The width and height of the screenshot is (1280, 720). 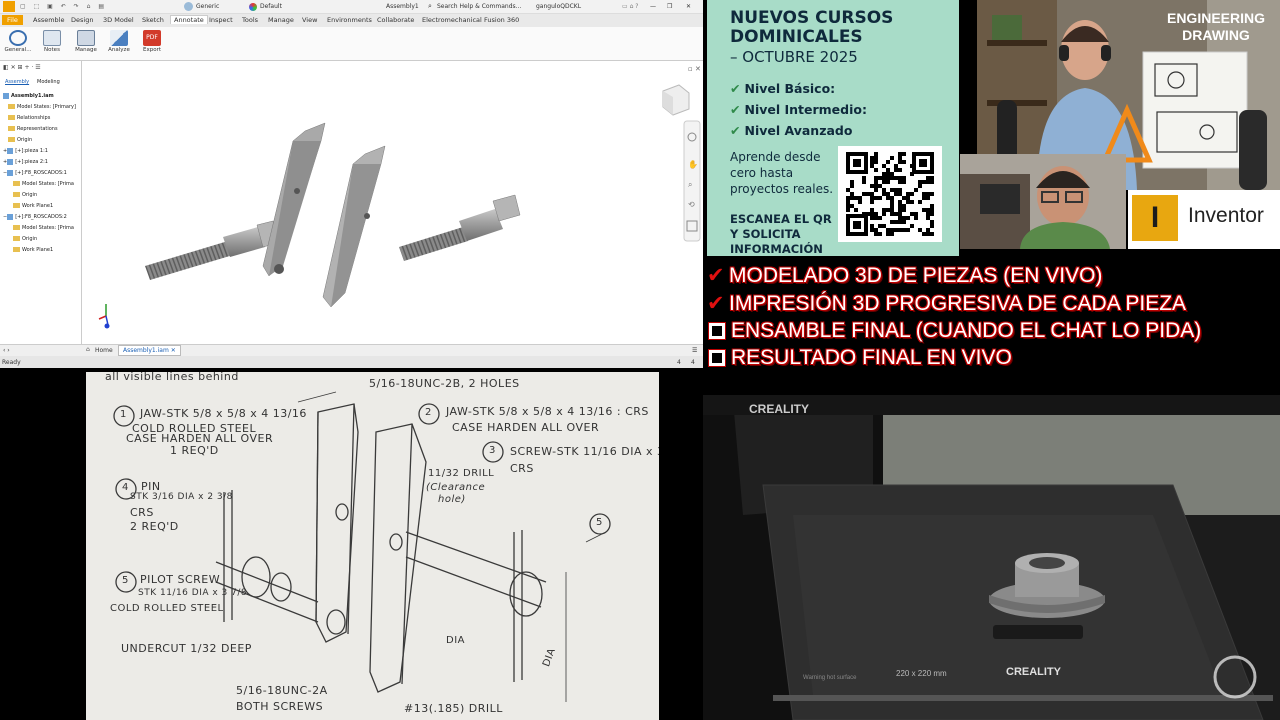 What do you see at coordinates (271, 6) in the screenshot?
I see `material-select: Default` at bounding box center [271, 6].